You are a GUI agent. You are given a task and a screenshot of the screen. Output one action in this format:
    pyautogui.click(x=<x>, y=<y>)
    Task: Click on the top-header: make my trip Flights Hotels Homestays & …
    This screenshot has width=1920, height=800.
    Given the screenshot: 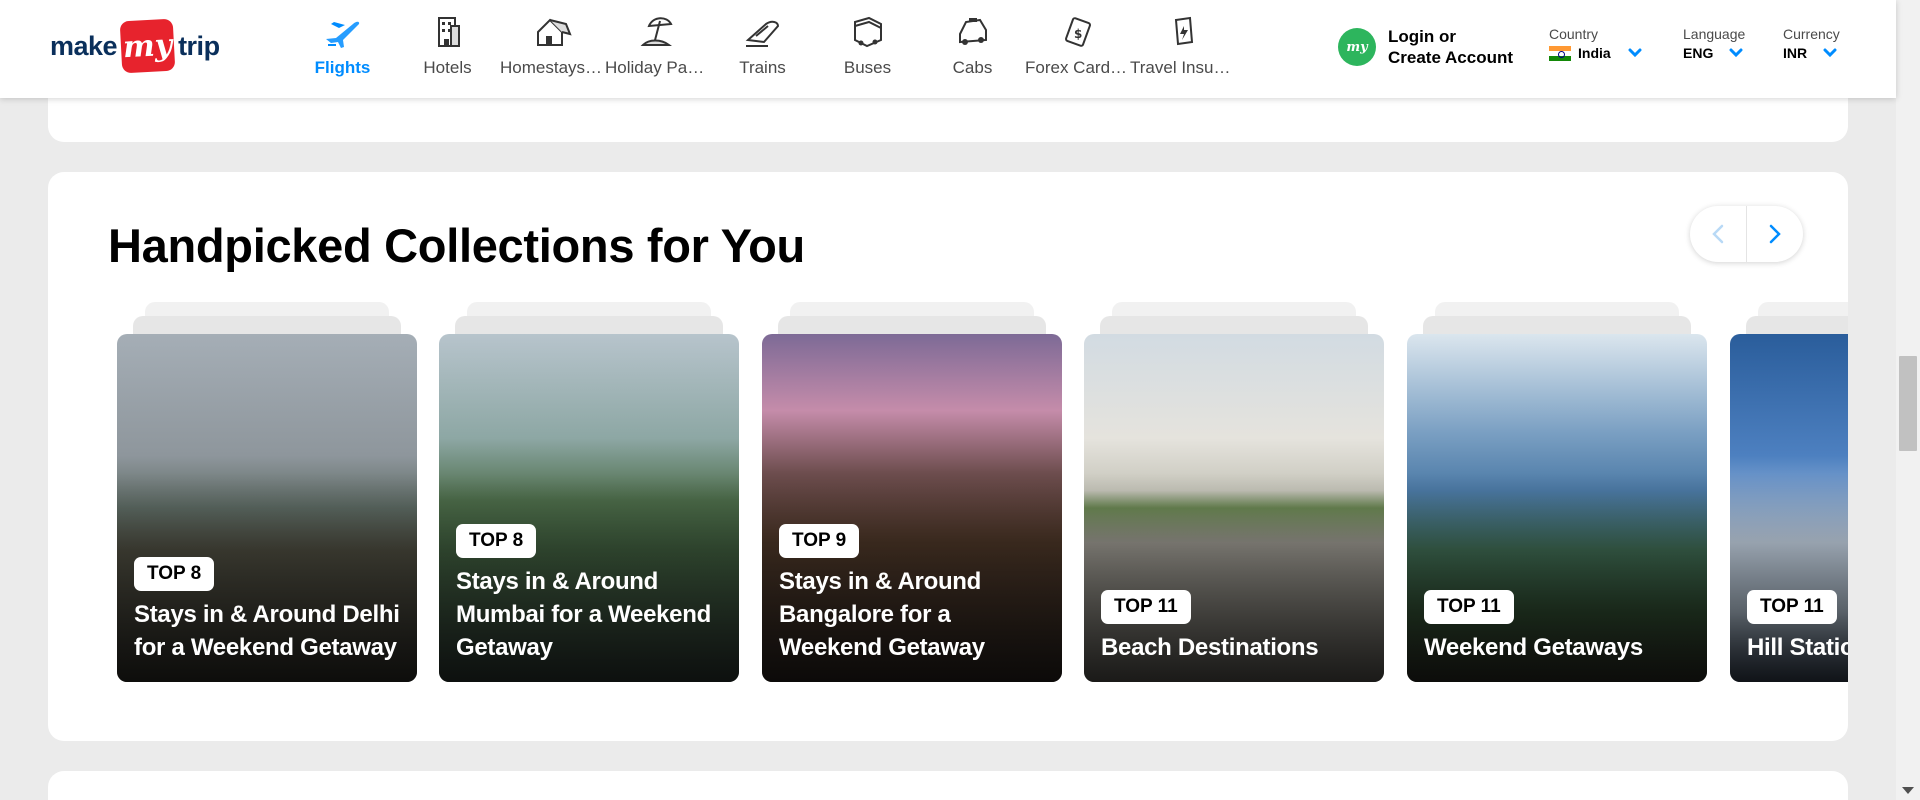 What is the action you would take?
    pyautogui.click(x=948, y=49)
    